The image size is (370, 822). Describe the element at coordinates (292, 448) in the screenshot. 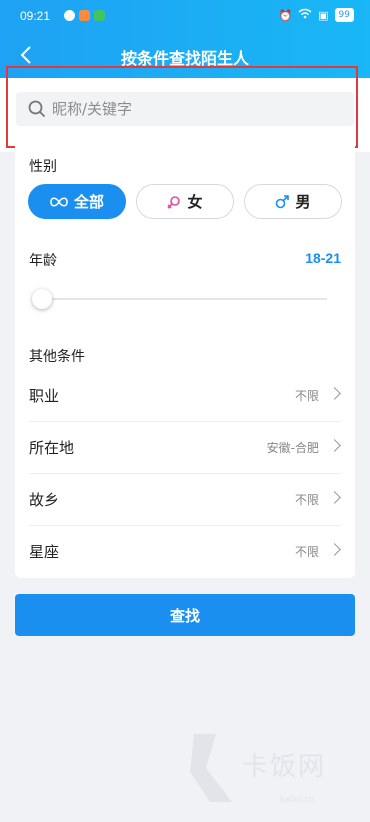

I see `condition-value: 安徽-合肥` at that location.